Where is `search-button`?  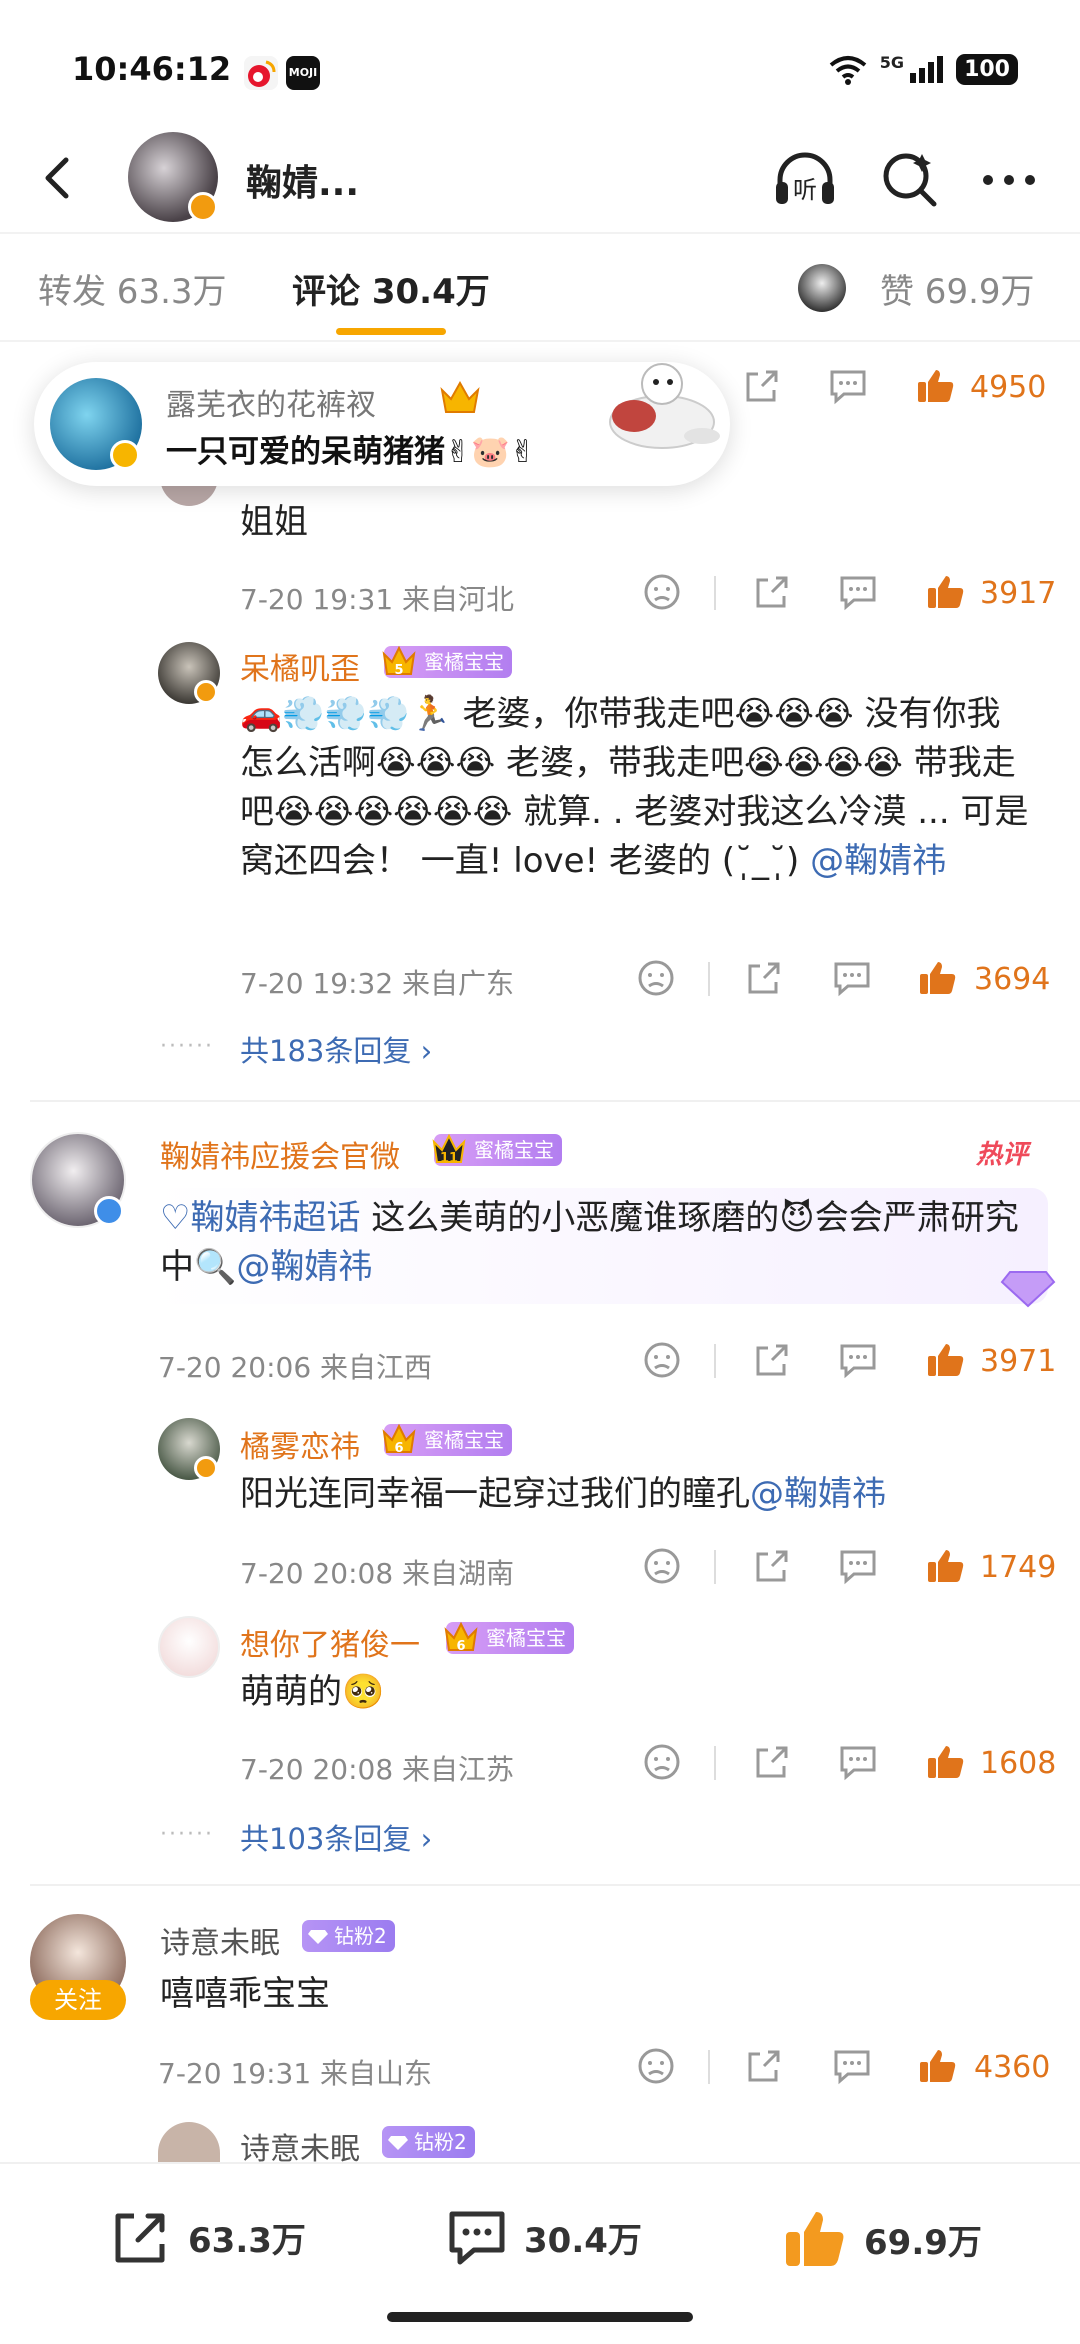
search-button is located at coordinates (909, 179).